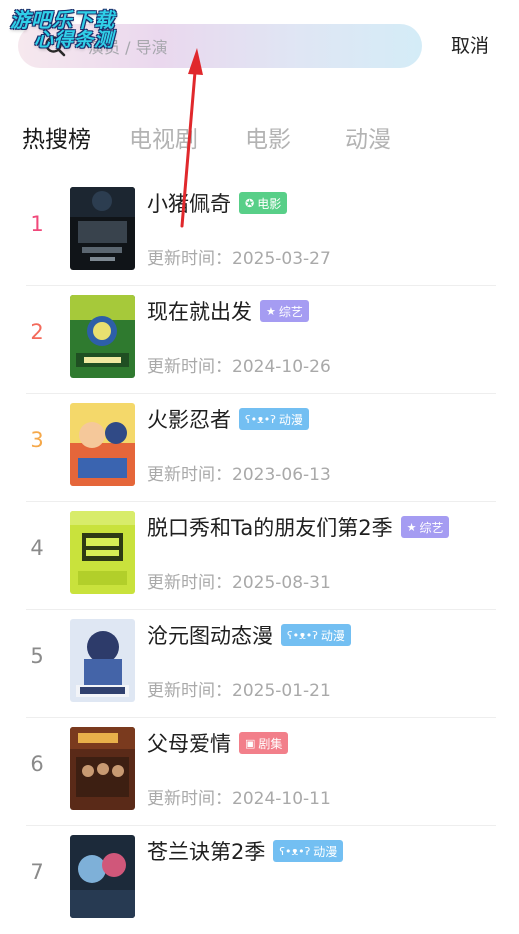 Image resolution: width=519 pixels, height=934 pixels. Describe the element at coordinates (261, 880) in the screenshot. I see `list-item: 7 苍兰诀第2季 ʕ•ᴥ•ʔ 动漫` at that location.